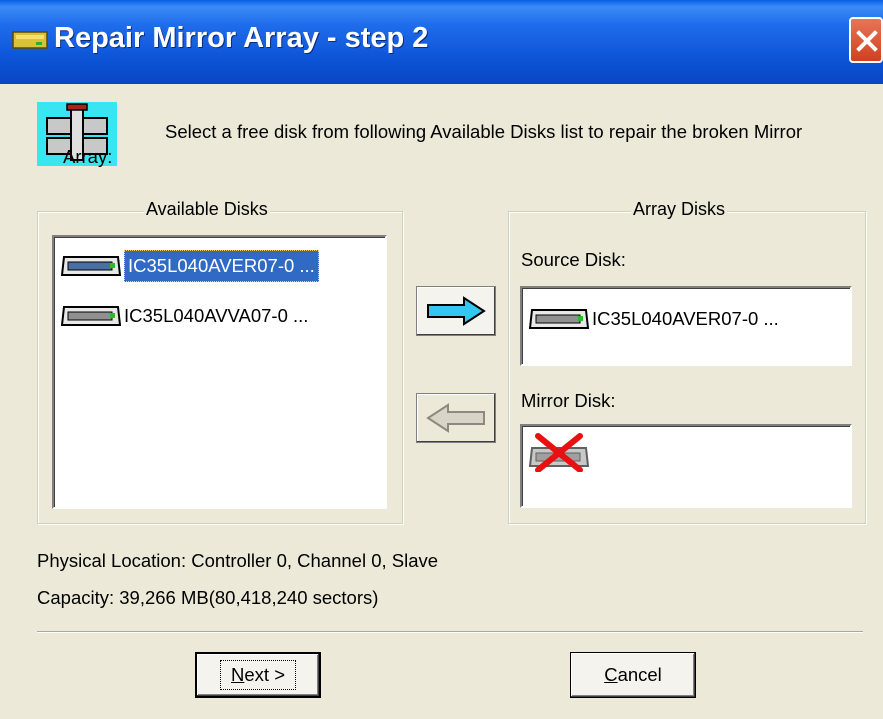  Describe the element at coordinates (568, 400) in the screenshot. I see `mirror-disk-label: Mirror Disk:` at that location.